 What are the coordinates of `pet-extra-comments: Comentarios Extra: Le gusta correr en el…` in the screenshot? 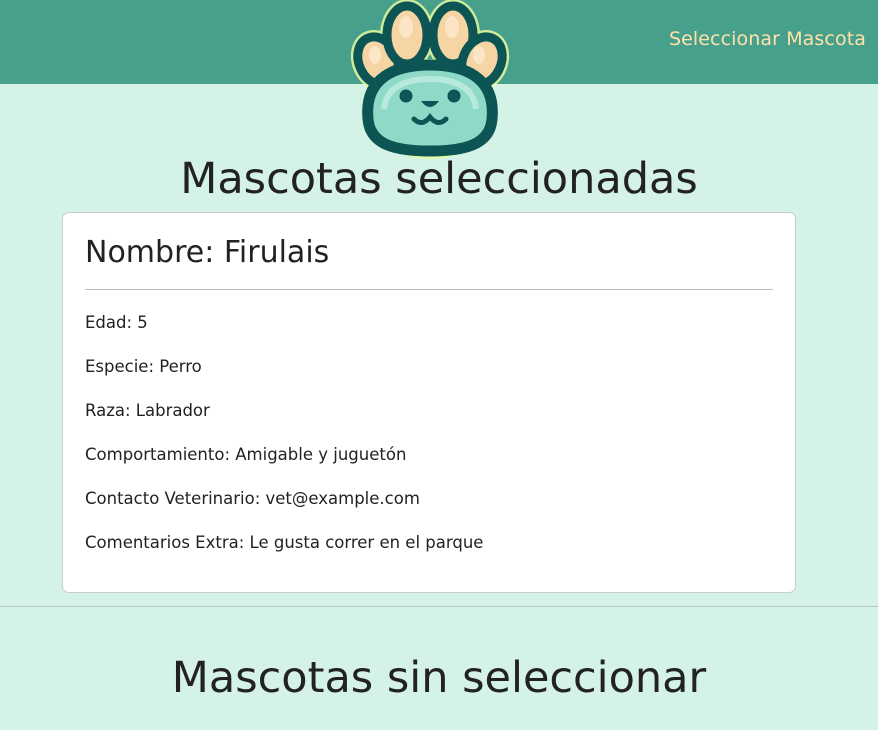 It's located at (284, 542).